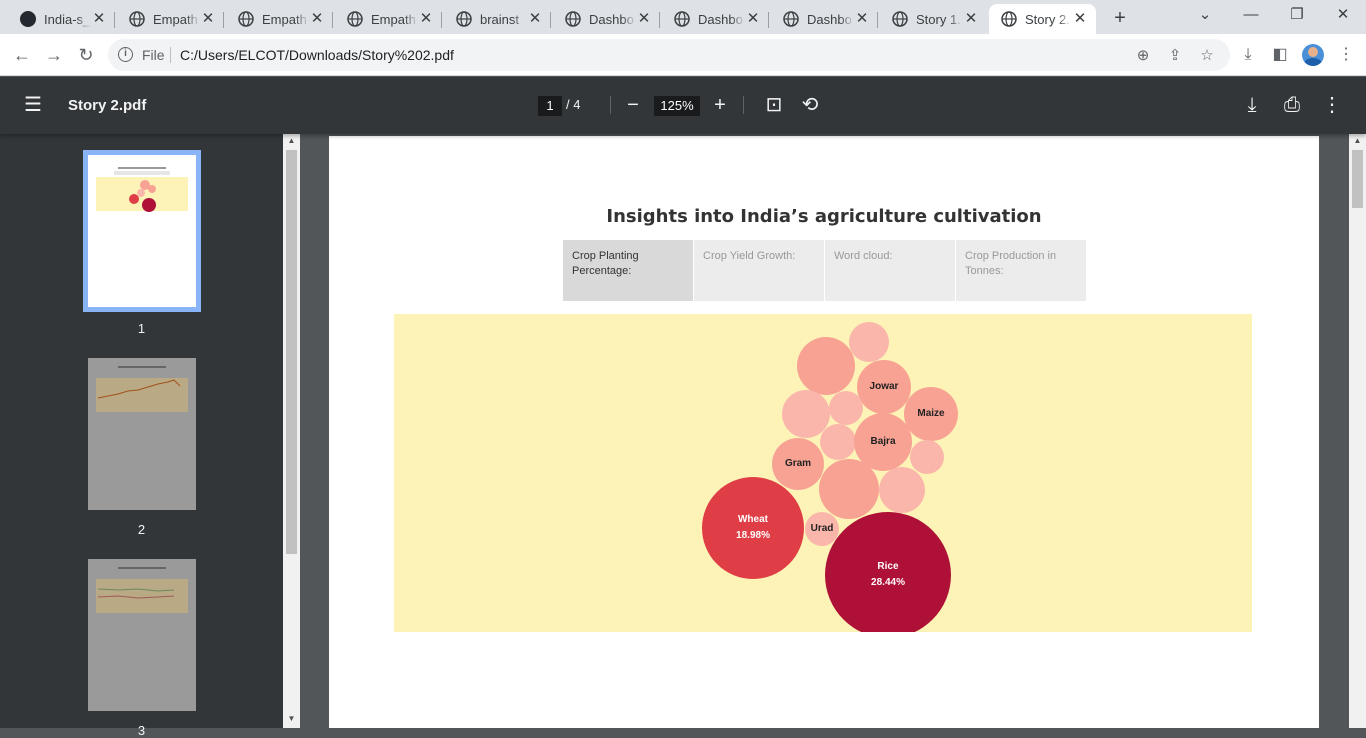  Describe the element at coordinates (125, 54) in the screenshot. I see `site-info-icon: i` at that location.